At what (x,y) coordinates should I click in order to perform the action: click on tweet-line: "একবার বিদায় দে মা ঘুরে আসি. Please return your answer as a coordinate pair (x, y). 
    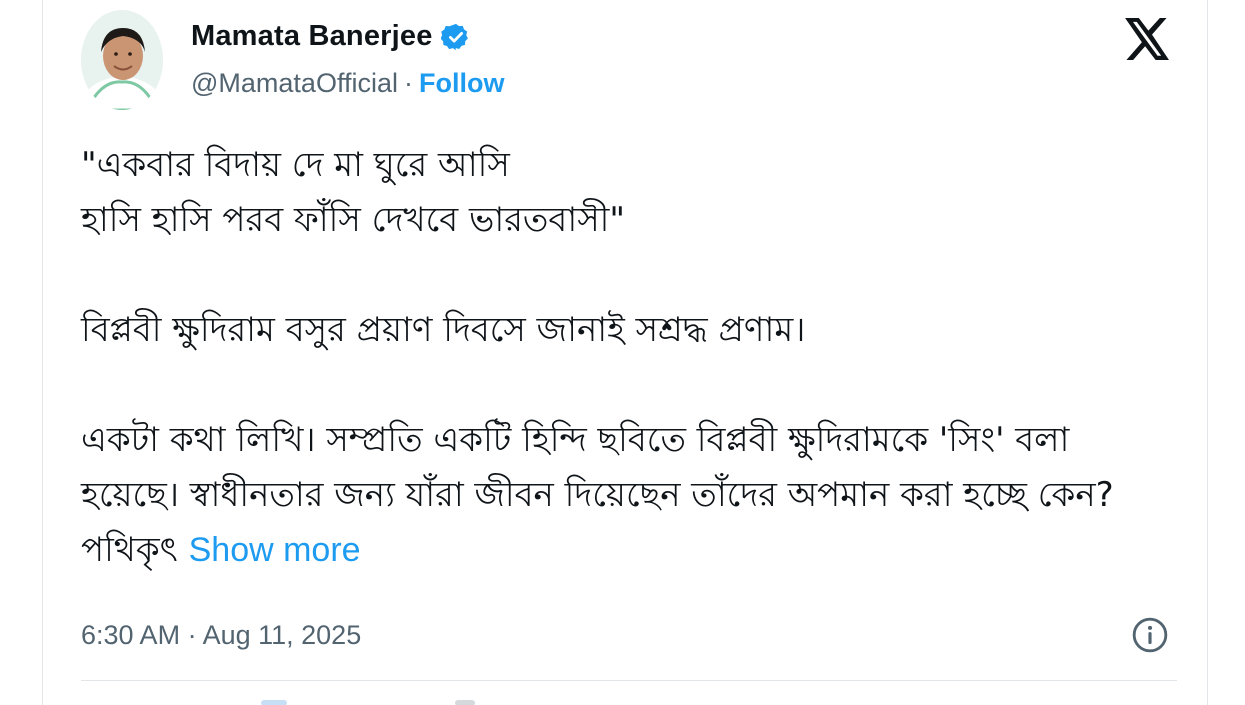
    Looking at the image, I should click on (295, 165).